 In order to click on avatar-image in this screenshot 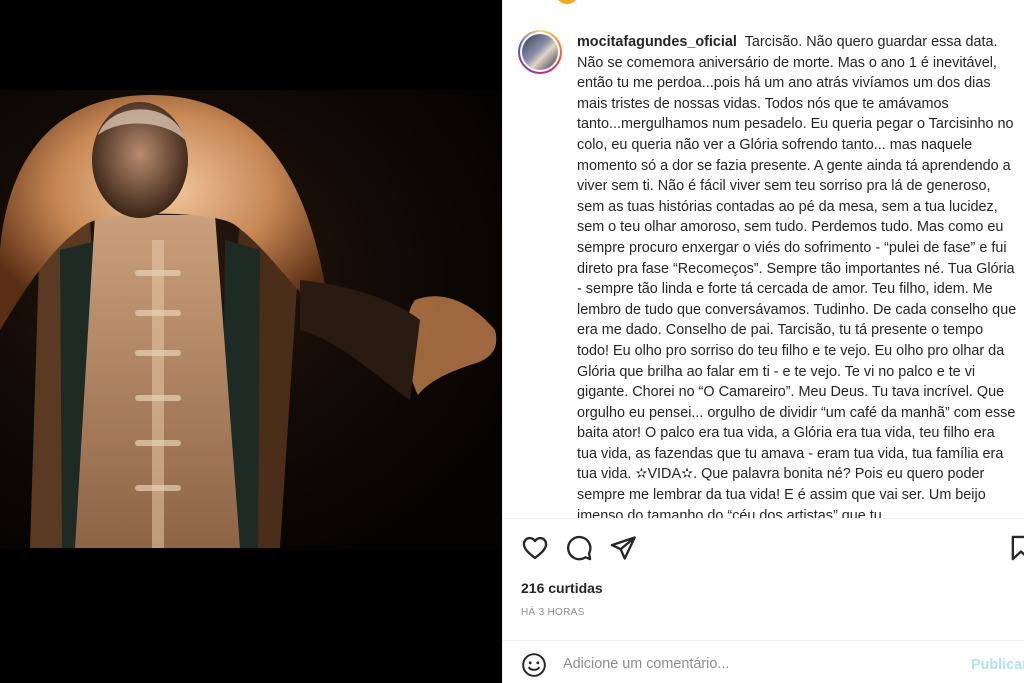, I will do `click(540, 52)`.